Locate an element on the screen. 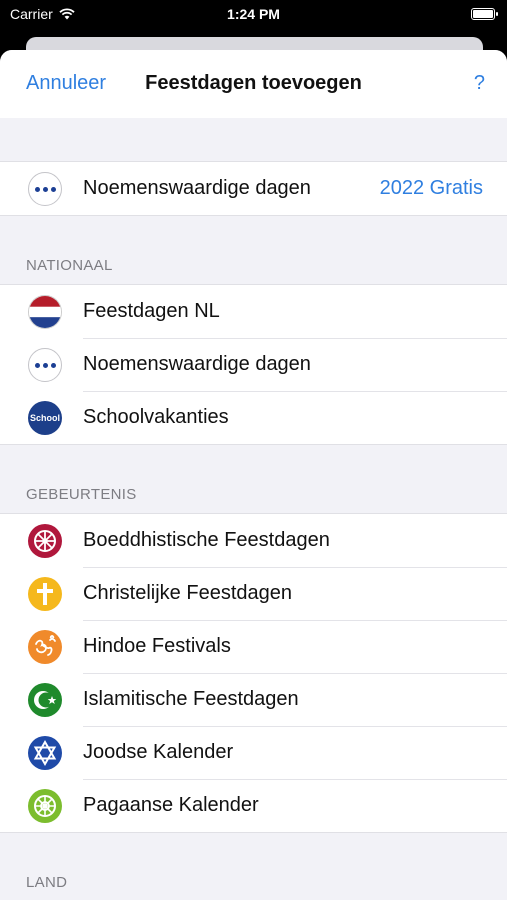 The image size is (507, 900). price-badge: 2022 Gratis is located at coordinates (431, 188).